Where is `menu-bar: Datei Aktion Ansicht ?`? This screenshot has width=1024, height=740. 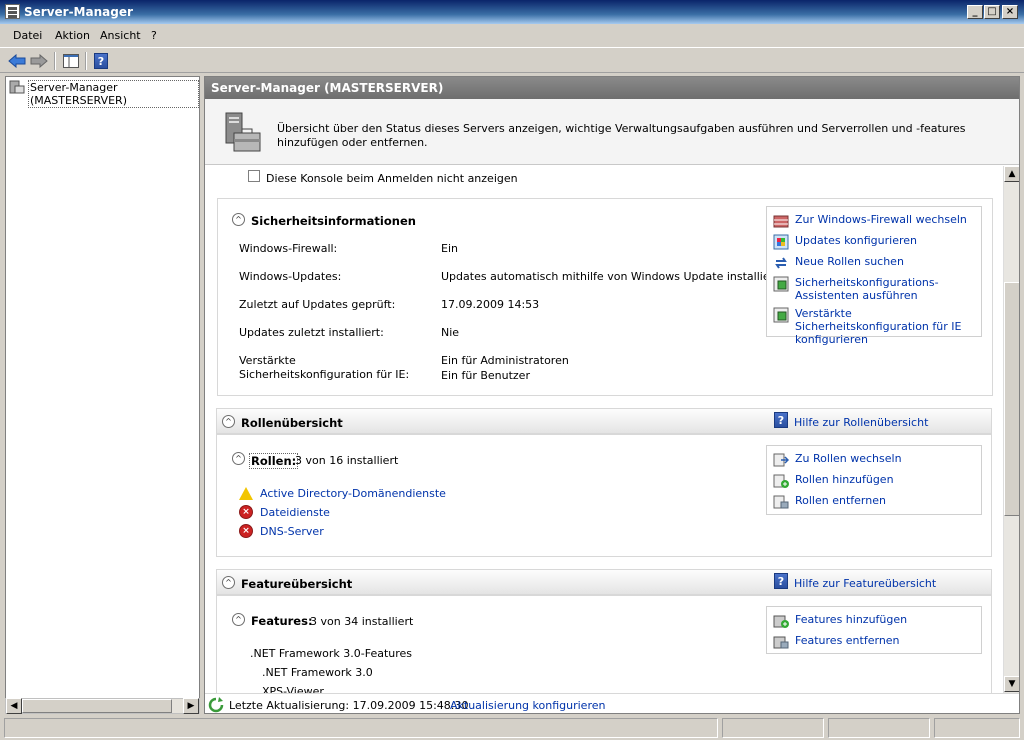 menu-bar: Datei Aktion Ansicht ? is located at coordinates (512, 36).